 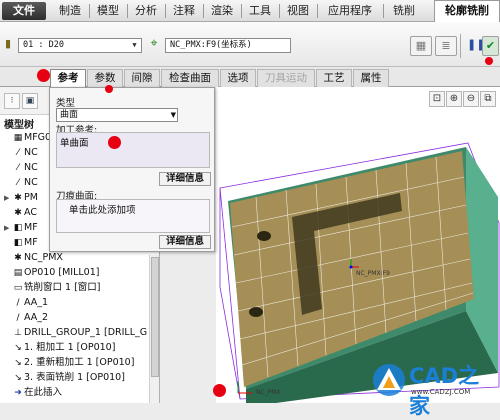 What do you see at coordinates (74, 377) in the screenshot?
I see `tree-item-label: 3. 表面铣削 1 [OP010]` at bounding box center [74, 377].